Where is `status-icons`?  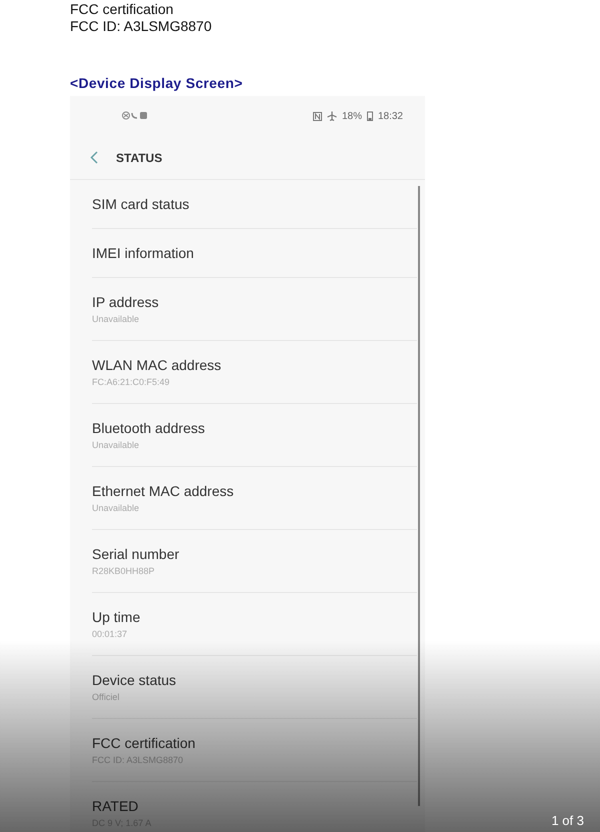
status-icons is located at coordinates (135, 115).